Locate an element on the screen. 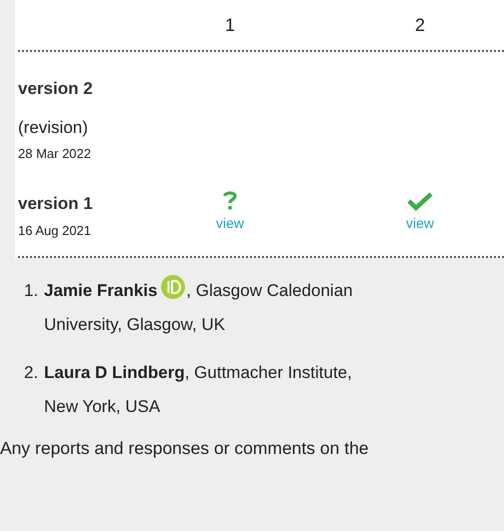 This screenshot has height=531, width=504. reviewer-column-heading: 1 is located at coordinates (230, 25).